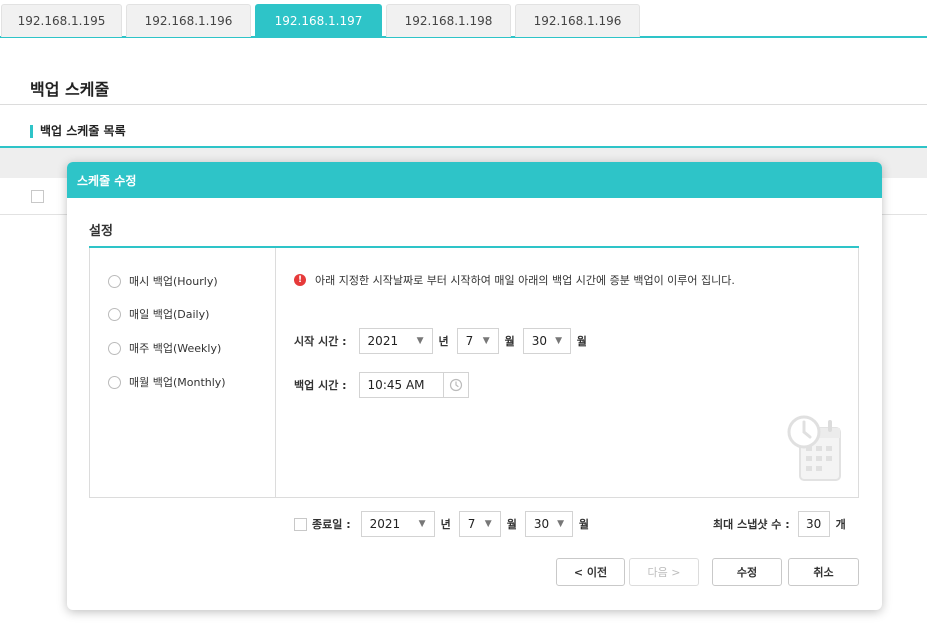  I want to click on divider, so click(463, 104).